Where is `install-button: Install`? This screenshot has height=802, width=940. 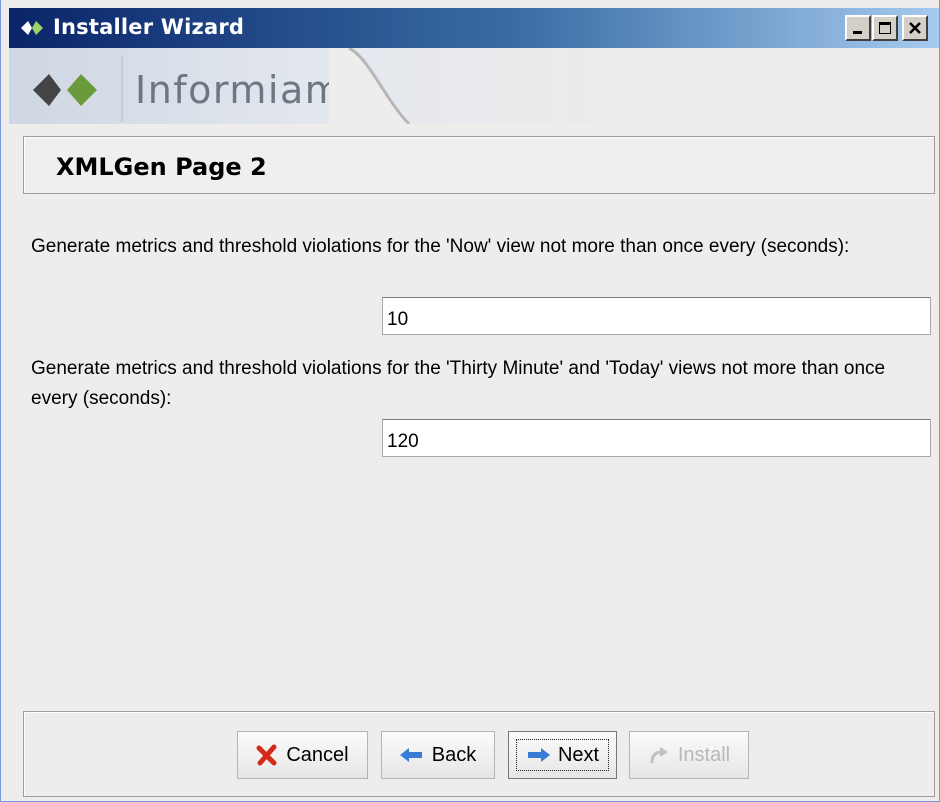
install-button: Install is located at coordinates (689, 755).